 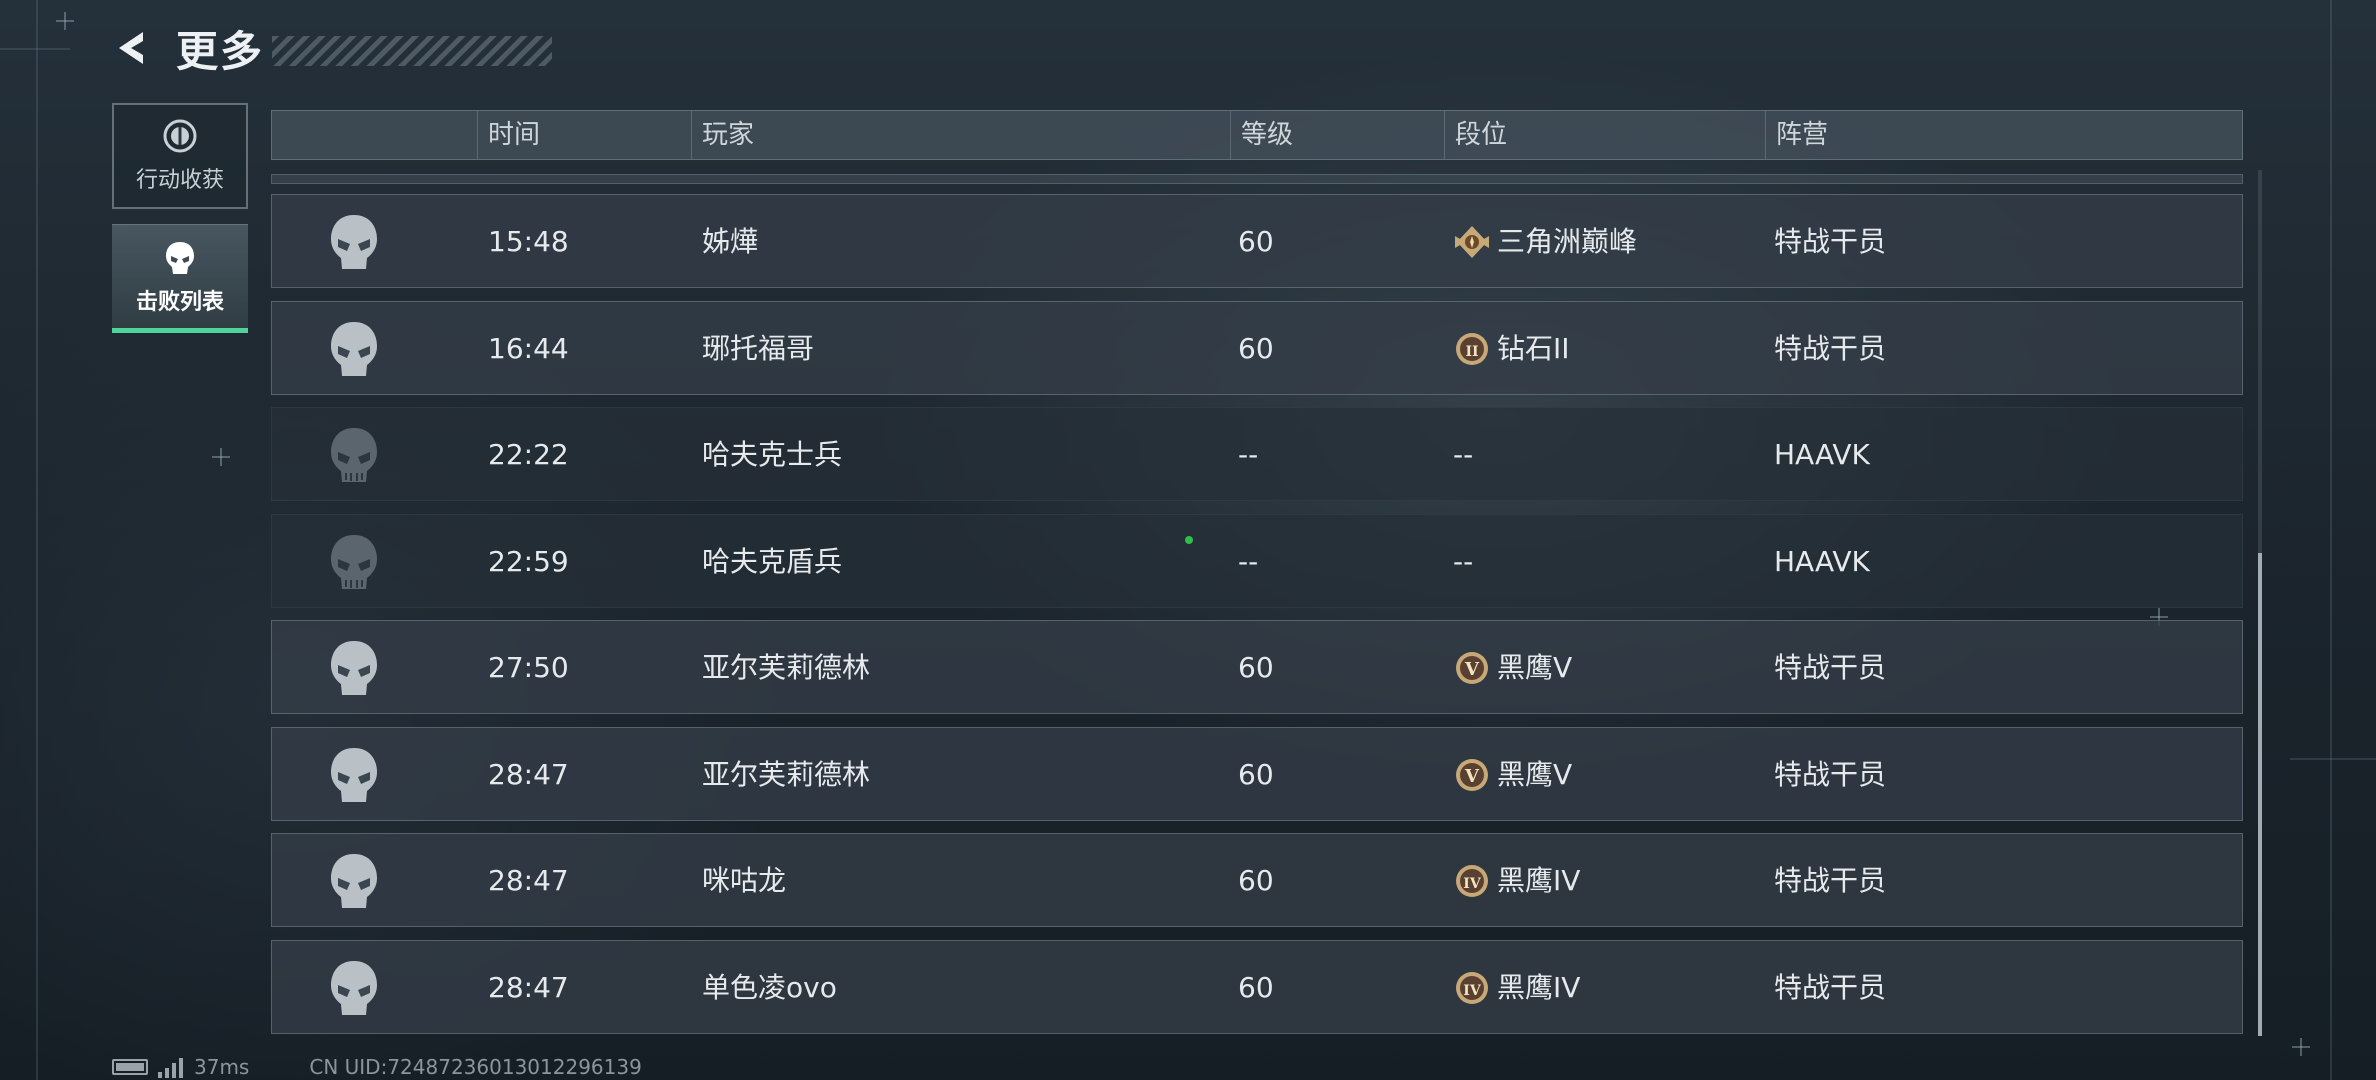 I want to click on player-name: 琊托福哥, so click(x=758, y=348).